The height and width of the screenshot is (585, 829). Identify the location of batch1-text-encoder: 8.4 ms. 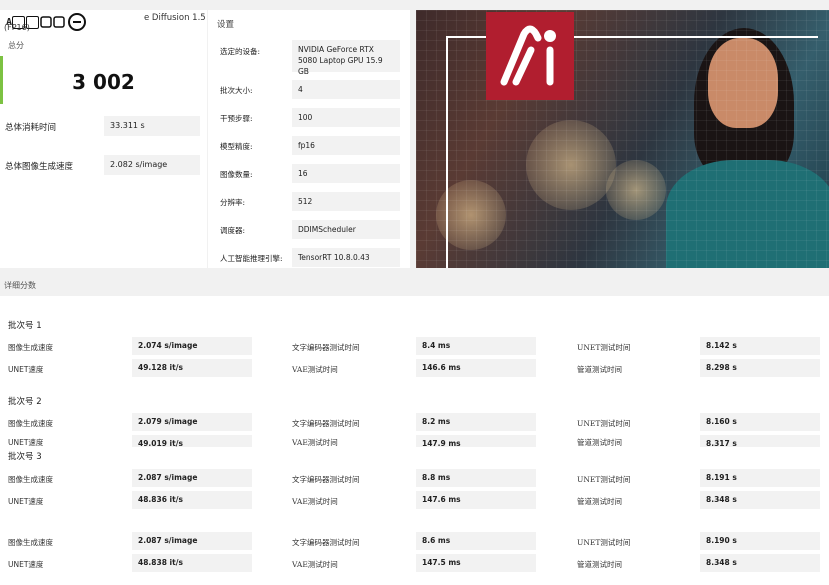
(476, 346).